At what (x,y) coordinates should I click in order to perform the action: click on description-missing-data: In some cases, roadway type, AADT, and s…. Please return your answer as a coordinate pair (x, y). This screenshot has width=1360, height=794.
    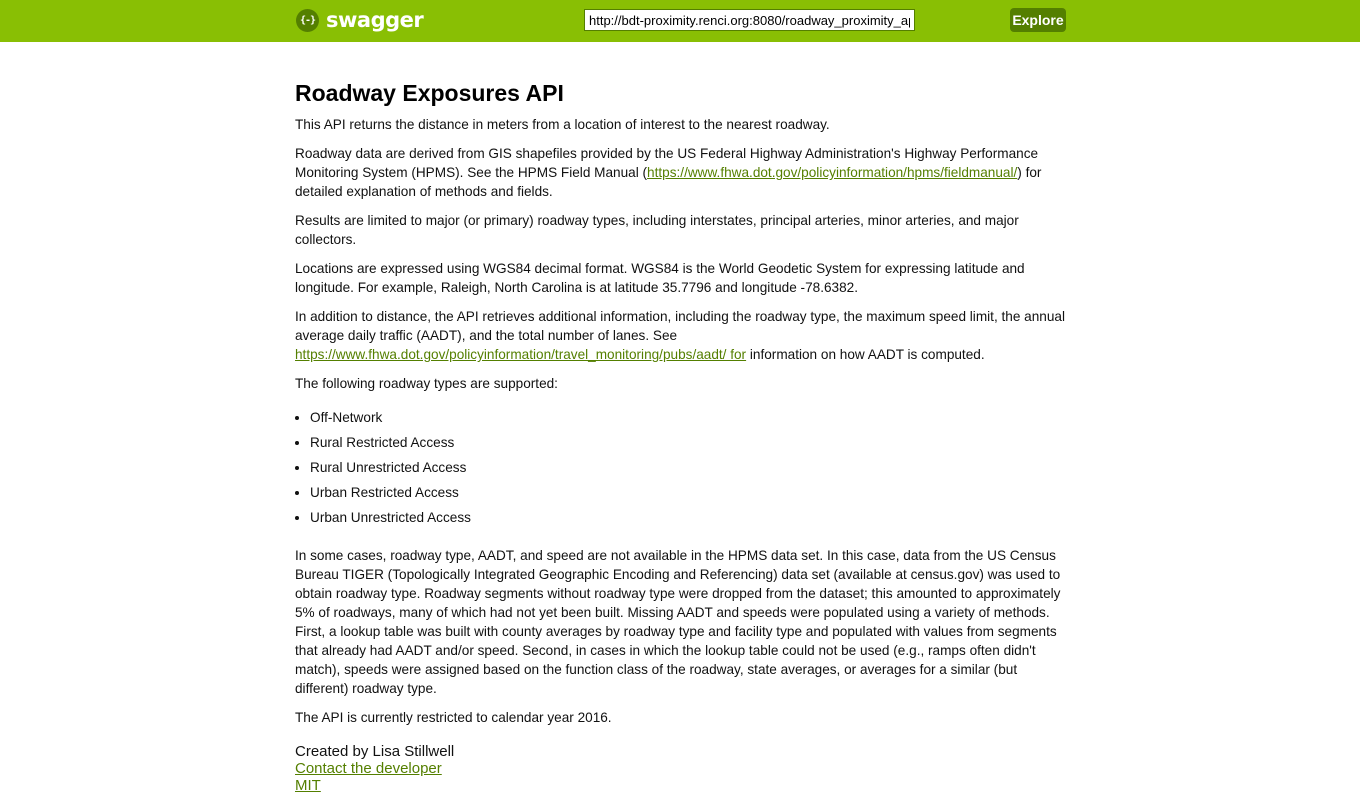
    Looking at the image, I should click on (678, 622).